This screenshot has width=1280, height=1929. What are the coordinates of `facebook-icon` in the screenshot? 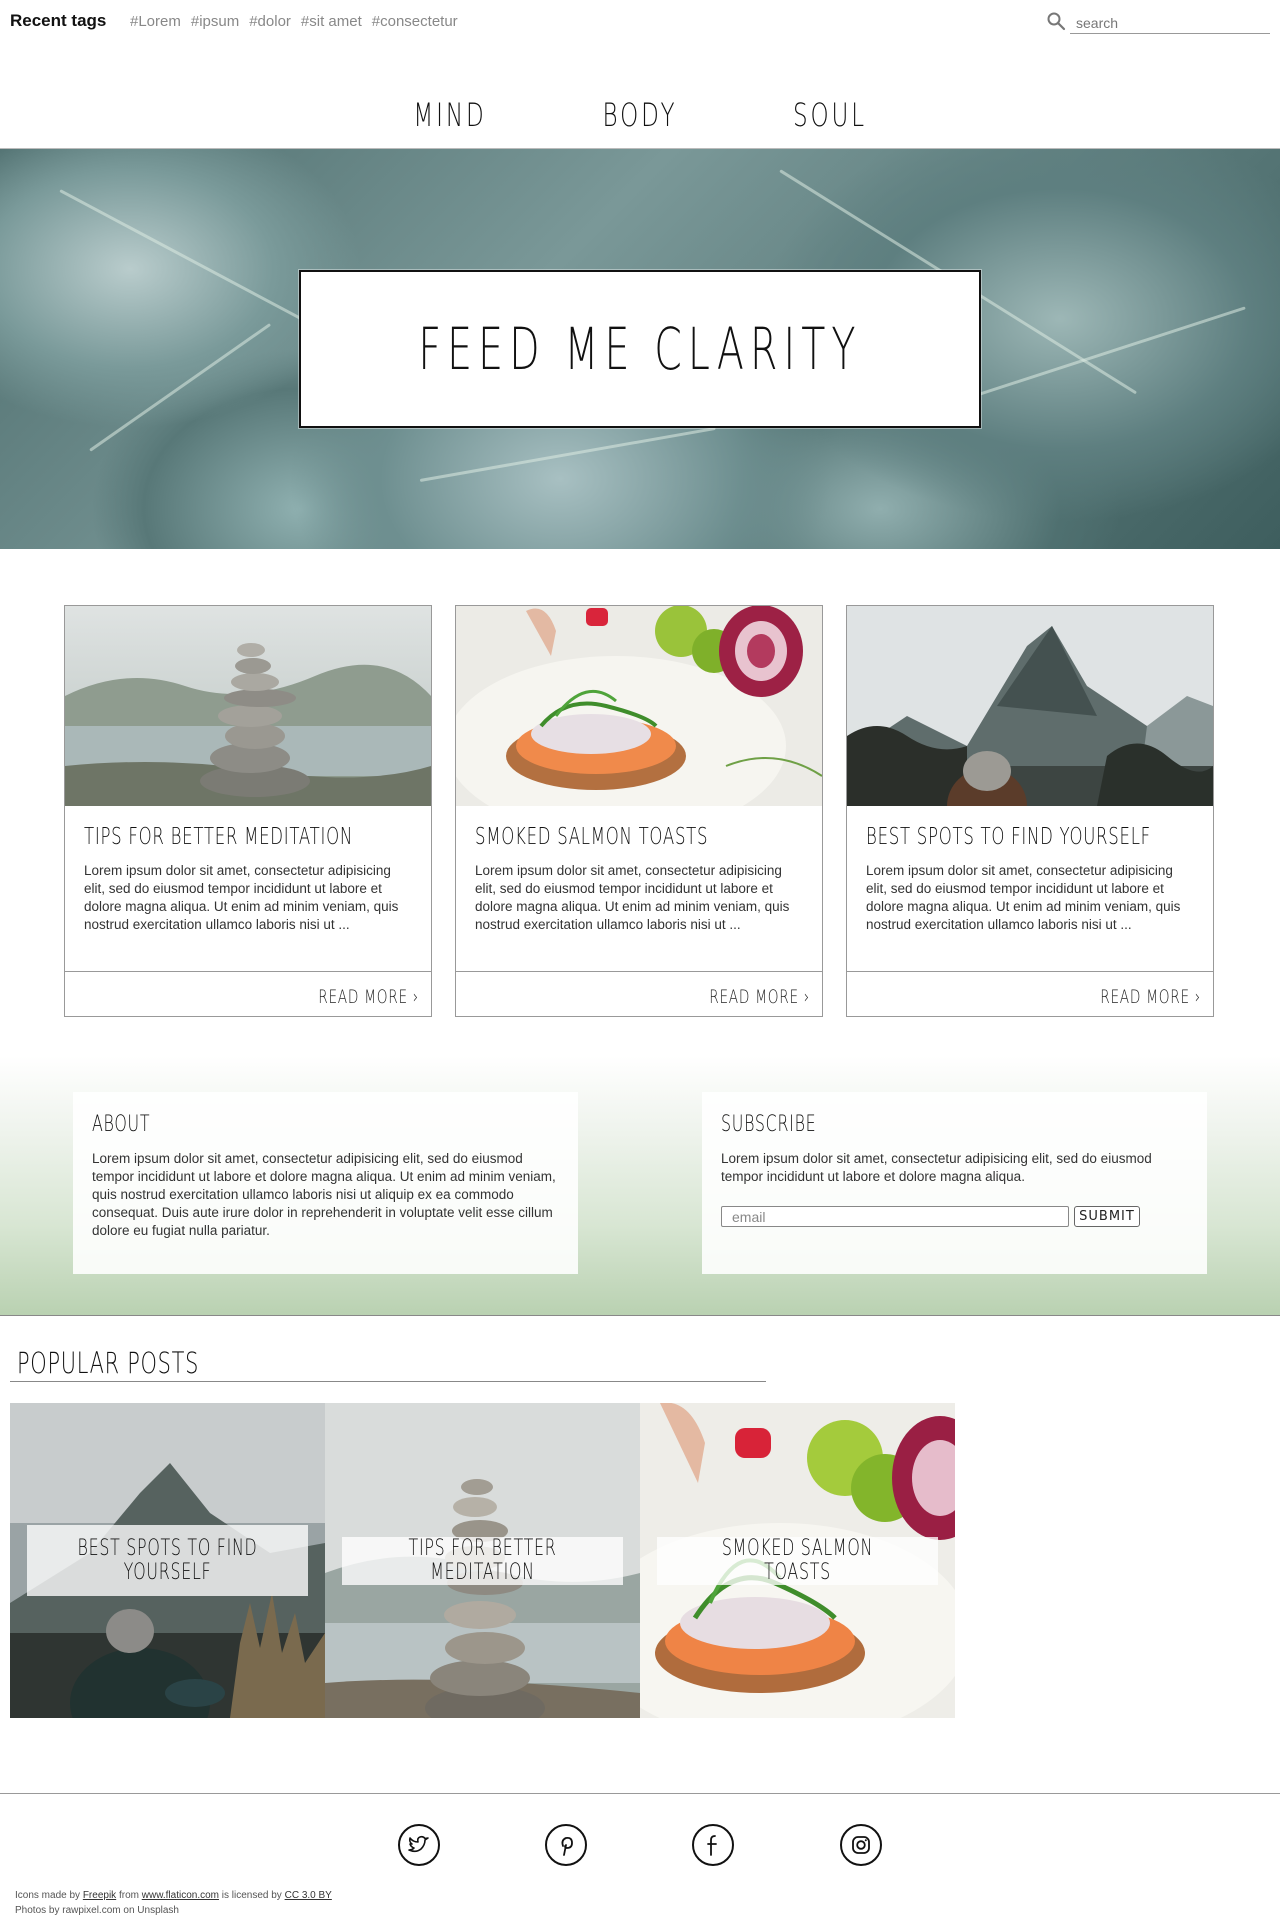 It's located at (712, 1845).